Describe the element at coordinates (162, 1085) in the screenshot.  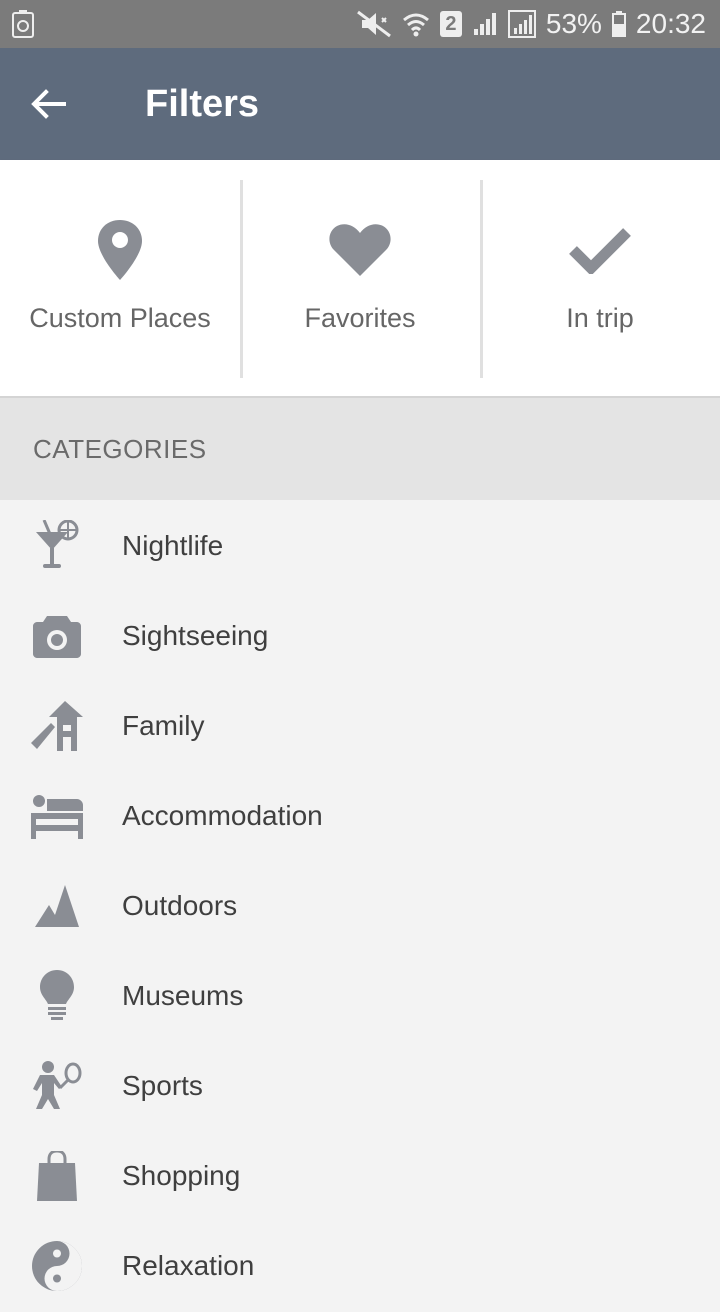
I see `category-label: Sports` at that location.